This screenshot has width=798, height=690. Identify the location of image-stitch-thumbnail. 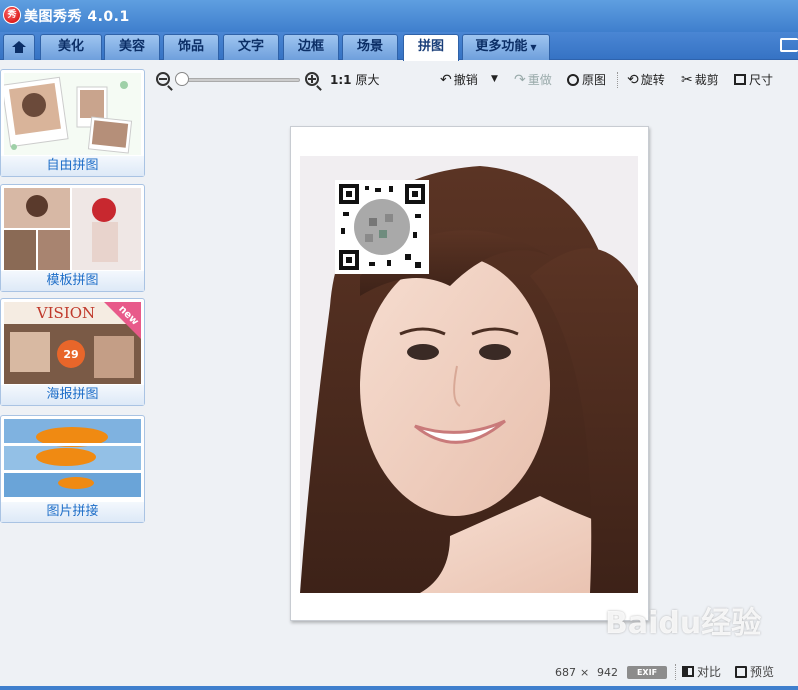
(72, 460).